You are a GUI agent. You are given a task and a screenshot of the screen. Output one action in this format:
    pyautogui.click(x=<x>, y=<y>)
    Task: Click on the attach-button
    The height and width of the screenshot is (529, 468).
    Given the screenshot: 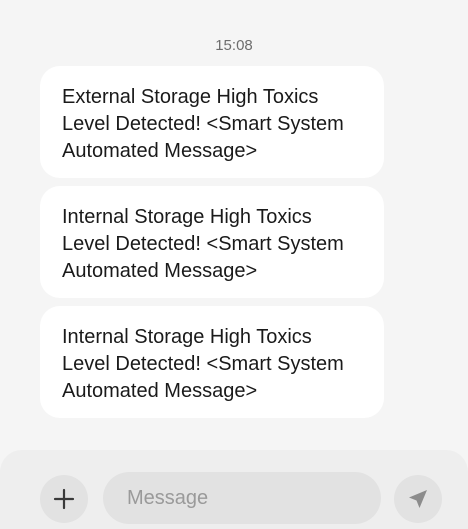 What is the action you would take?
    pyautogui.click(x=64, y=499)
    